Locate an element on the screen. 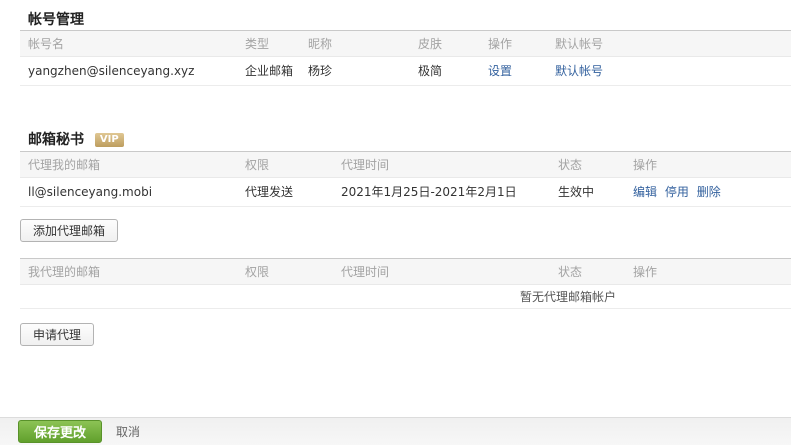 The height and width of the screenshot is (445, 791). delegated-by-me-header: 我代理的邮箱 权限 代理时间 状态 操作 is located at coordinates (405, 272).